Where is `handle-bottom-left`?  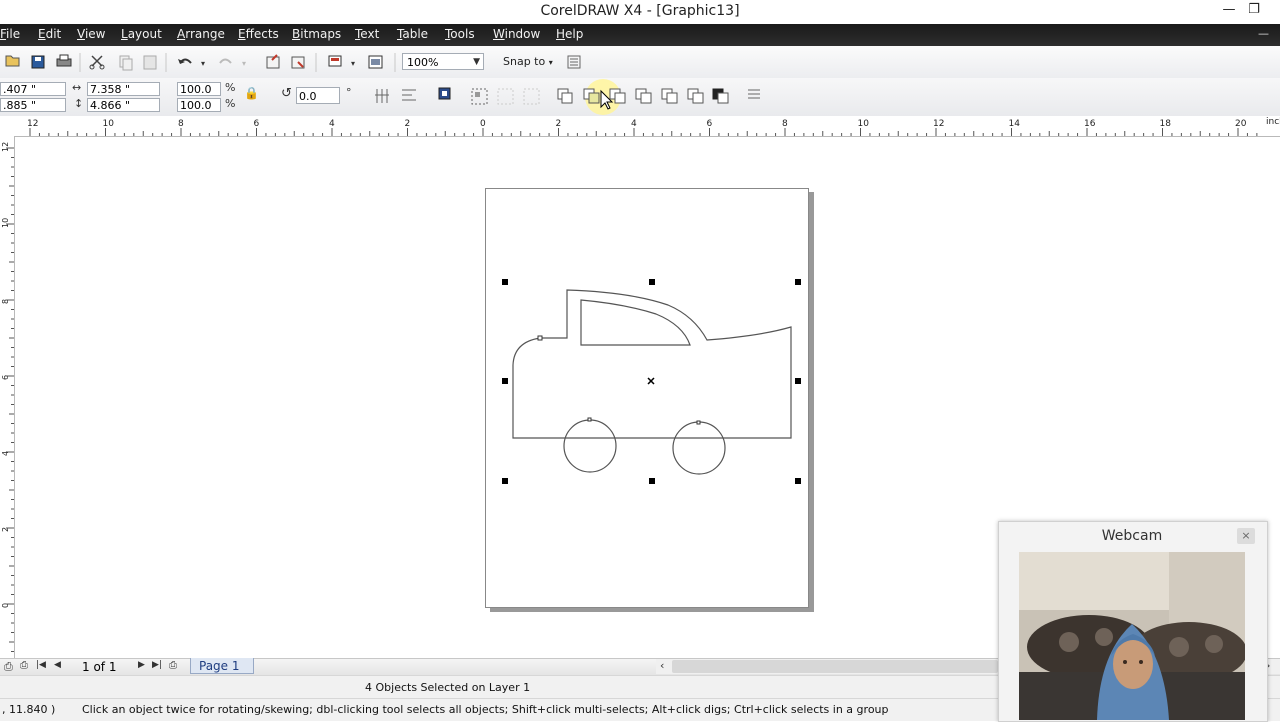 handle-bottom-left is located at coordinates (505, 481).